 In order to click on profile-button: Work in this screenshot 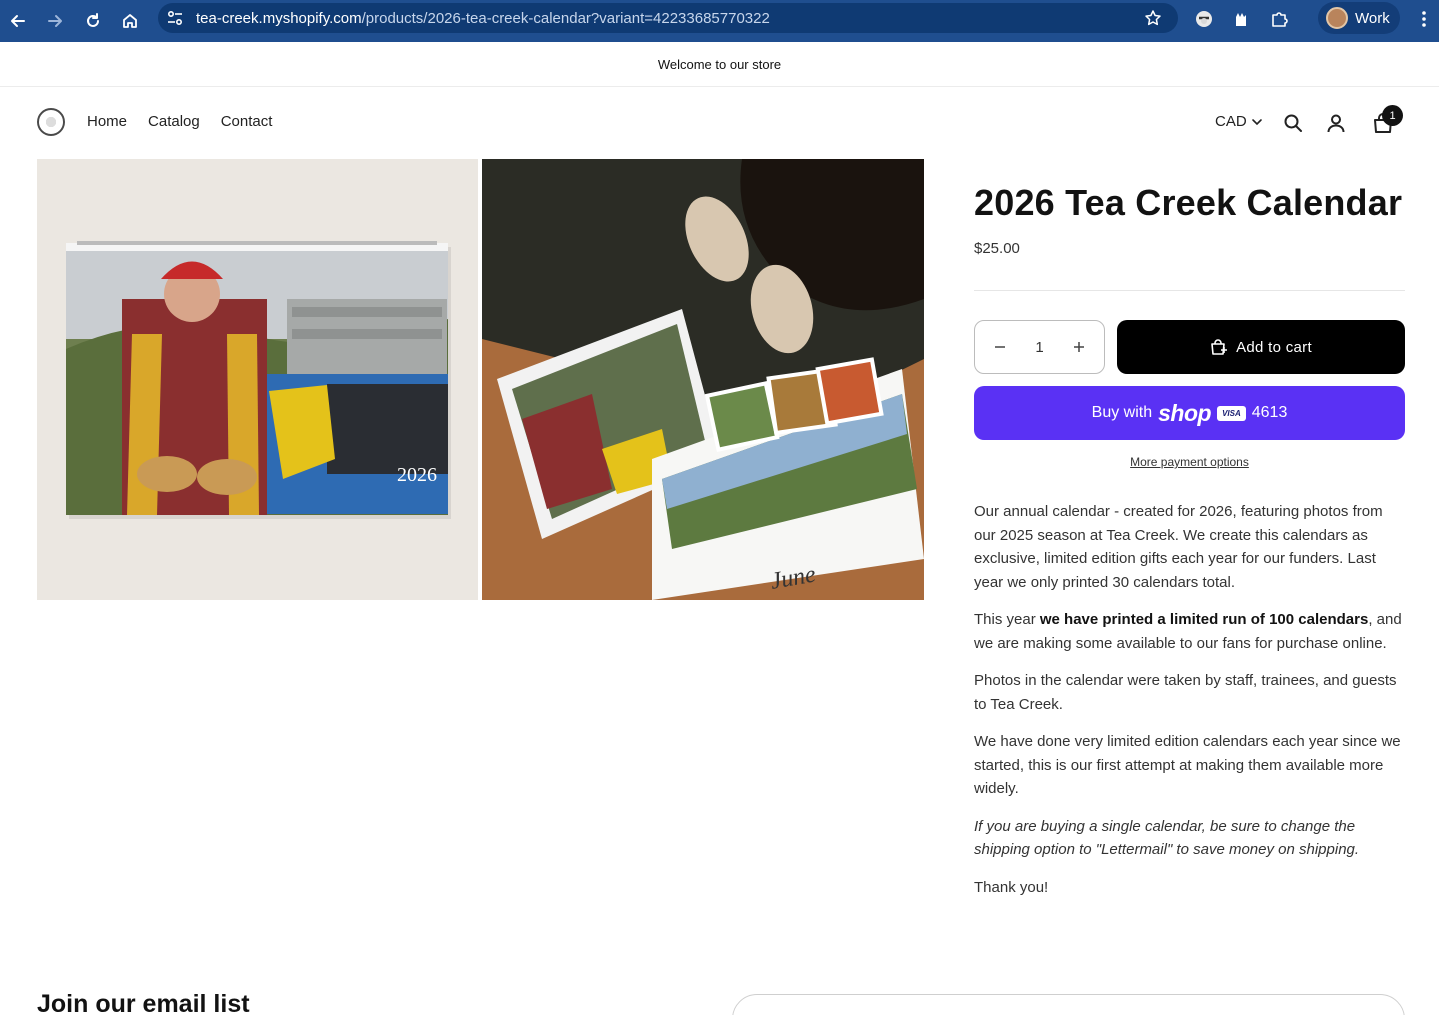, I will do `click(1359, 18)`.